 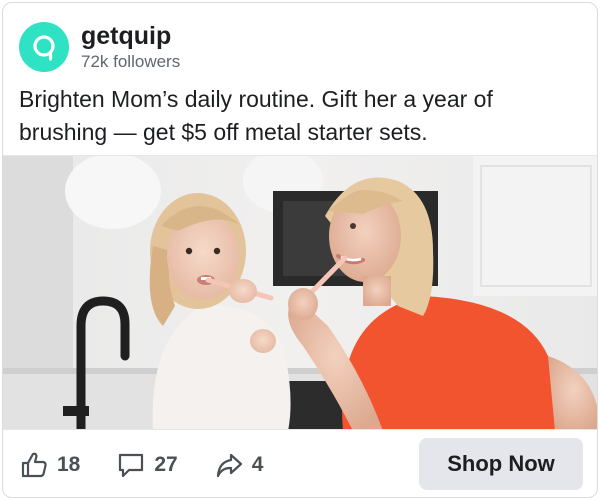 What do you see at coordinates (131, 465) in the screenshot?
I see `comment-icon` at bounding box center [131, 465].